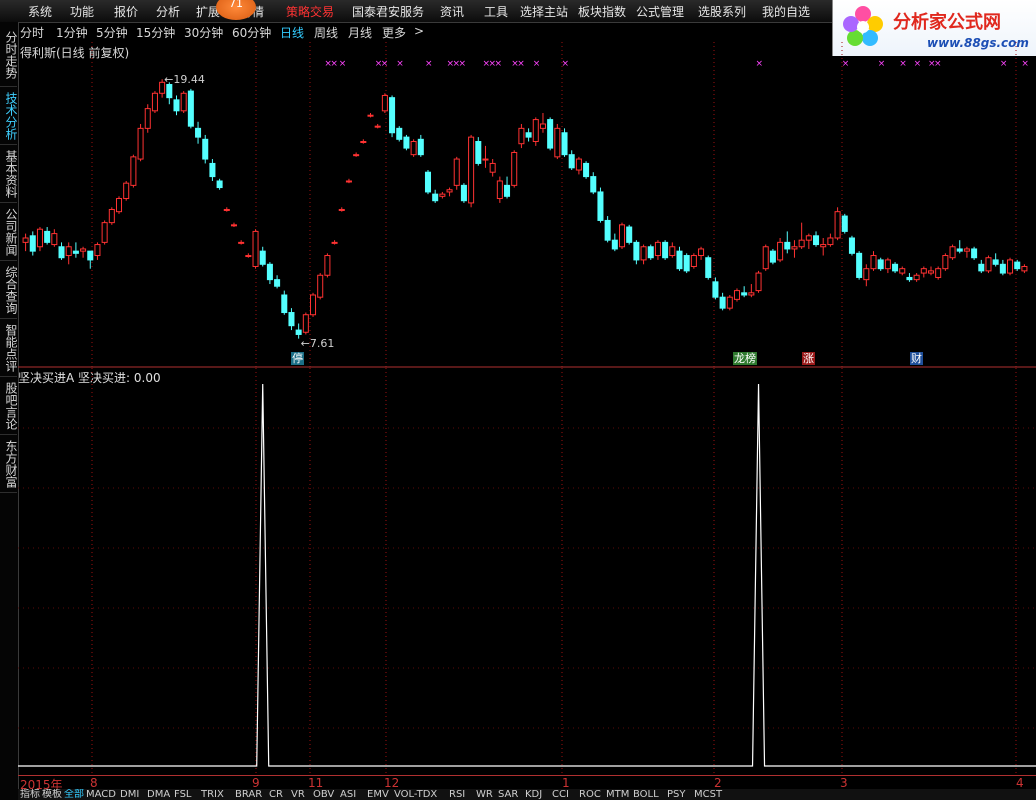  What do you see at coordinates (676, 794) in the screenshot?
I see `indicator-tab-23: PSY` at bounding box center [676, 794].